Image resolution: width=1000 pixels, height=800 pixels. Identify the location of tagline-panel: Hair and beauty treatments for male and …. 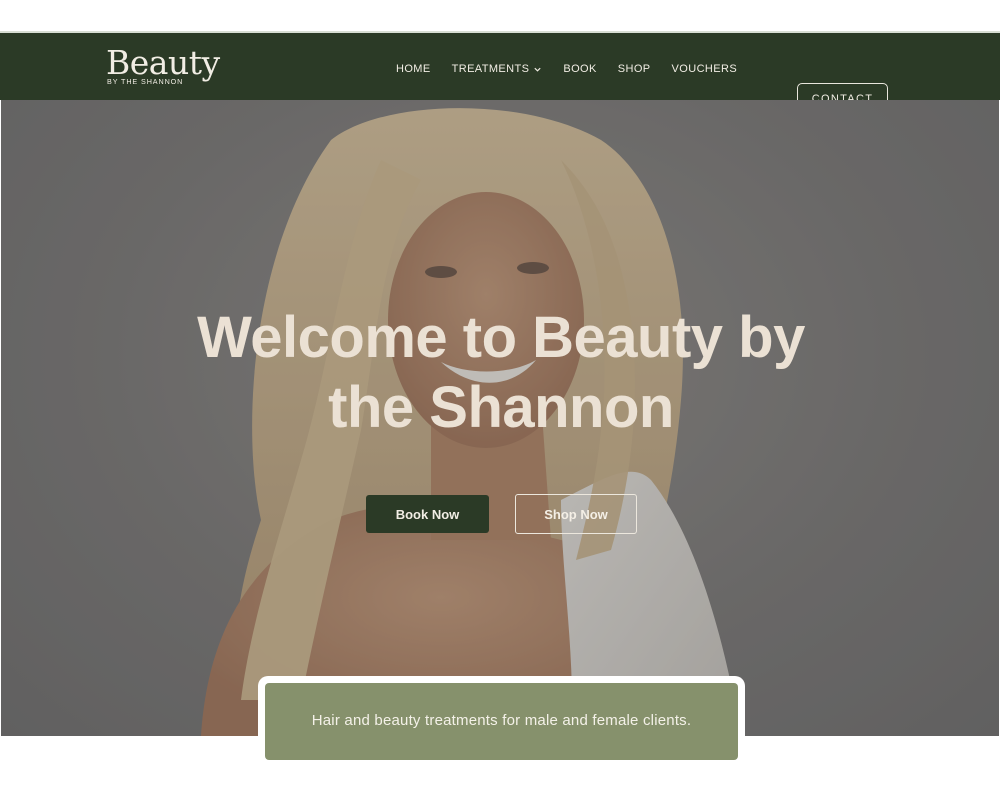
(501, 721).